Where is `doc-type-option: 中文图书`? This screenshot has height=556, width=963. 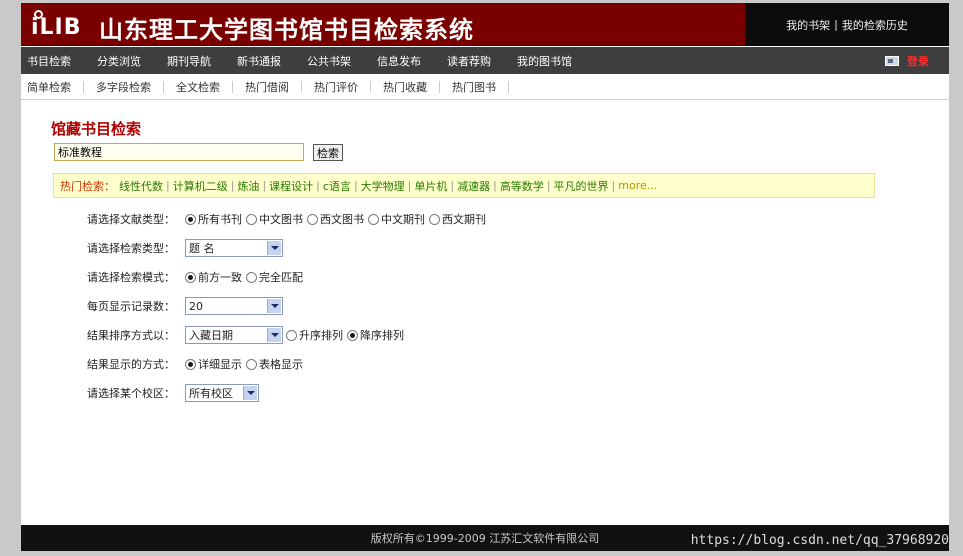
doc-type-option: 中文图书 is located at coordinates (274, 219).